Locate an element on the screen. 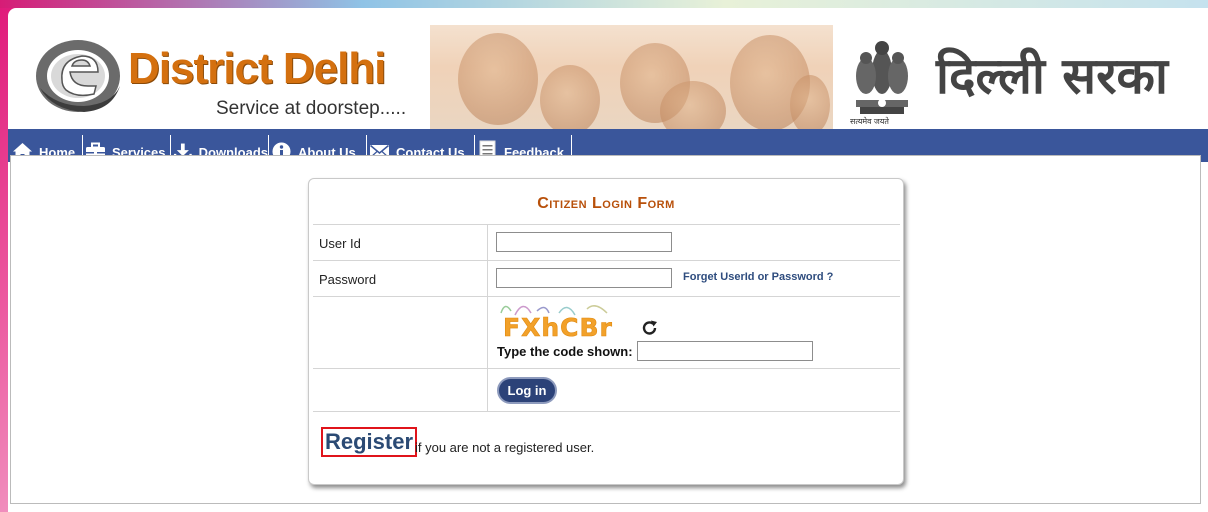 This screenshot has width=1208, height=512. site-logo-title: District Delhi is located at coordinates (257, 69).